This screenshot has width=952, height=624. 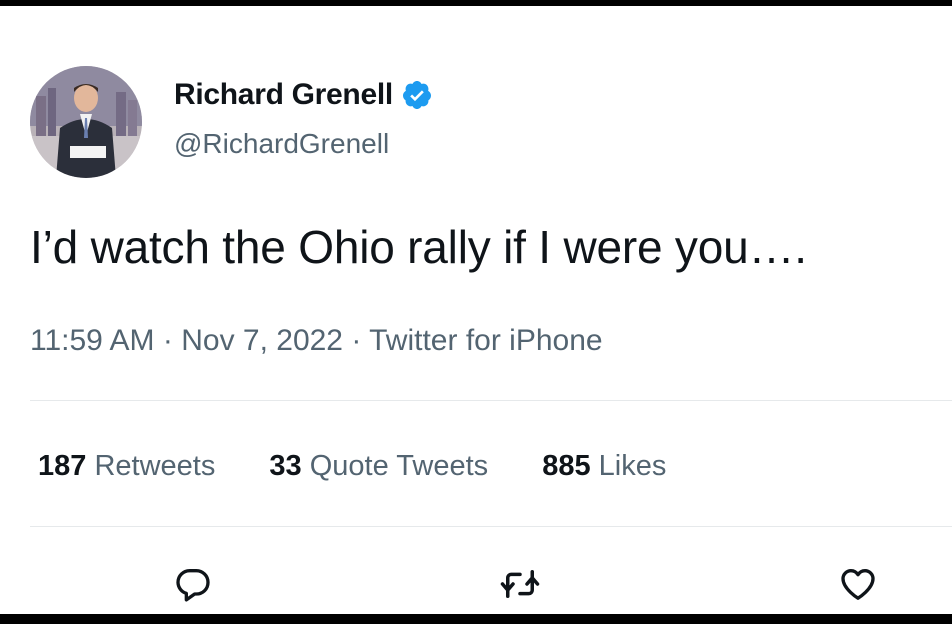 I want to click on tweet-stats: 187 Retweets 33 Quote Tweets 885 Likes, so click(x=375, y=466).